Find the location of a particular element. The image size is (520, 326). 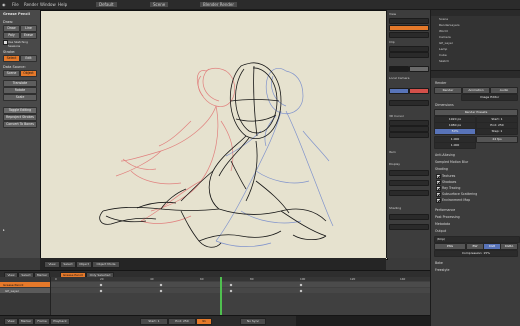

np-clip-label: Clip is located at coordinates (392, 42).